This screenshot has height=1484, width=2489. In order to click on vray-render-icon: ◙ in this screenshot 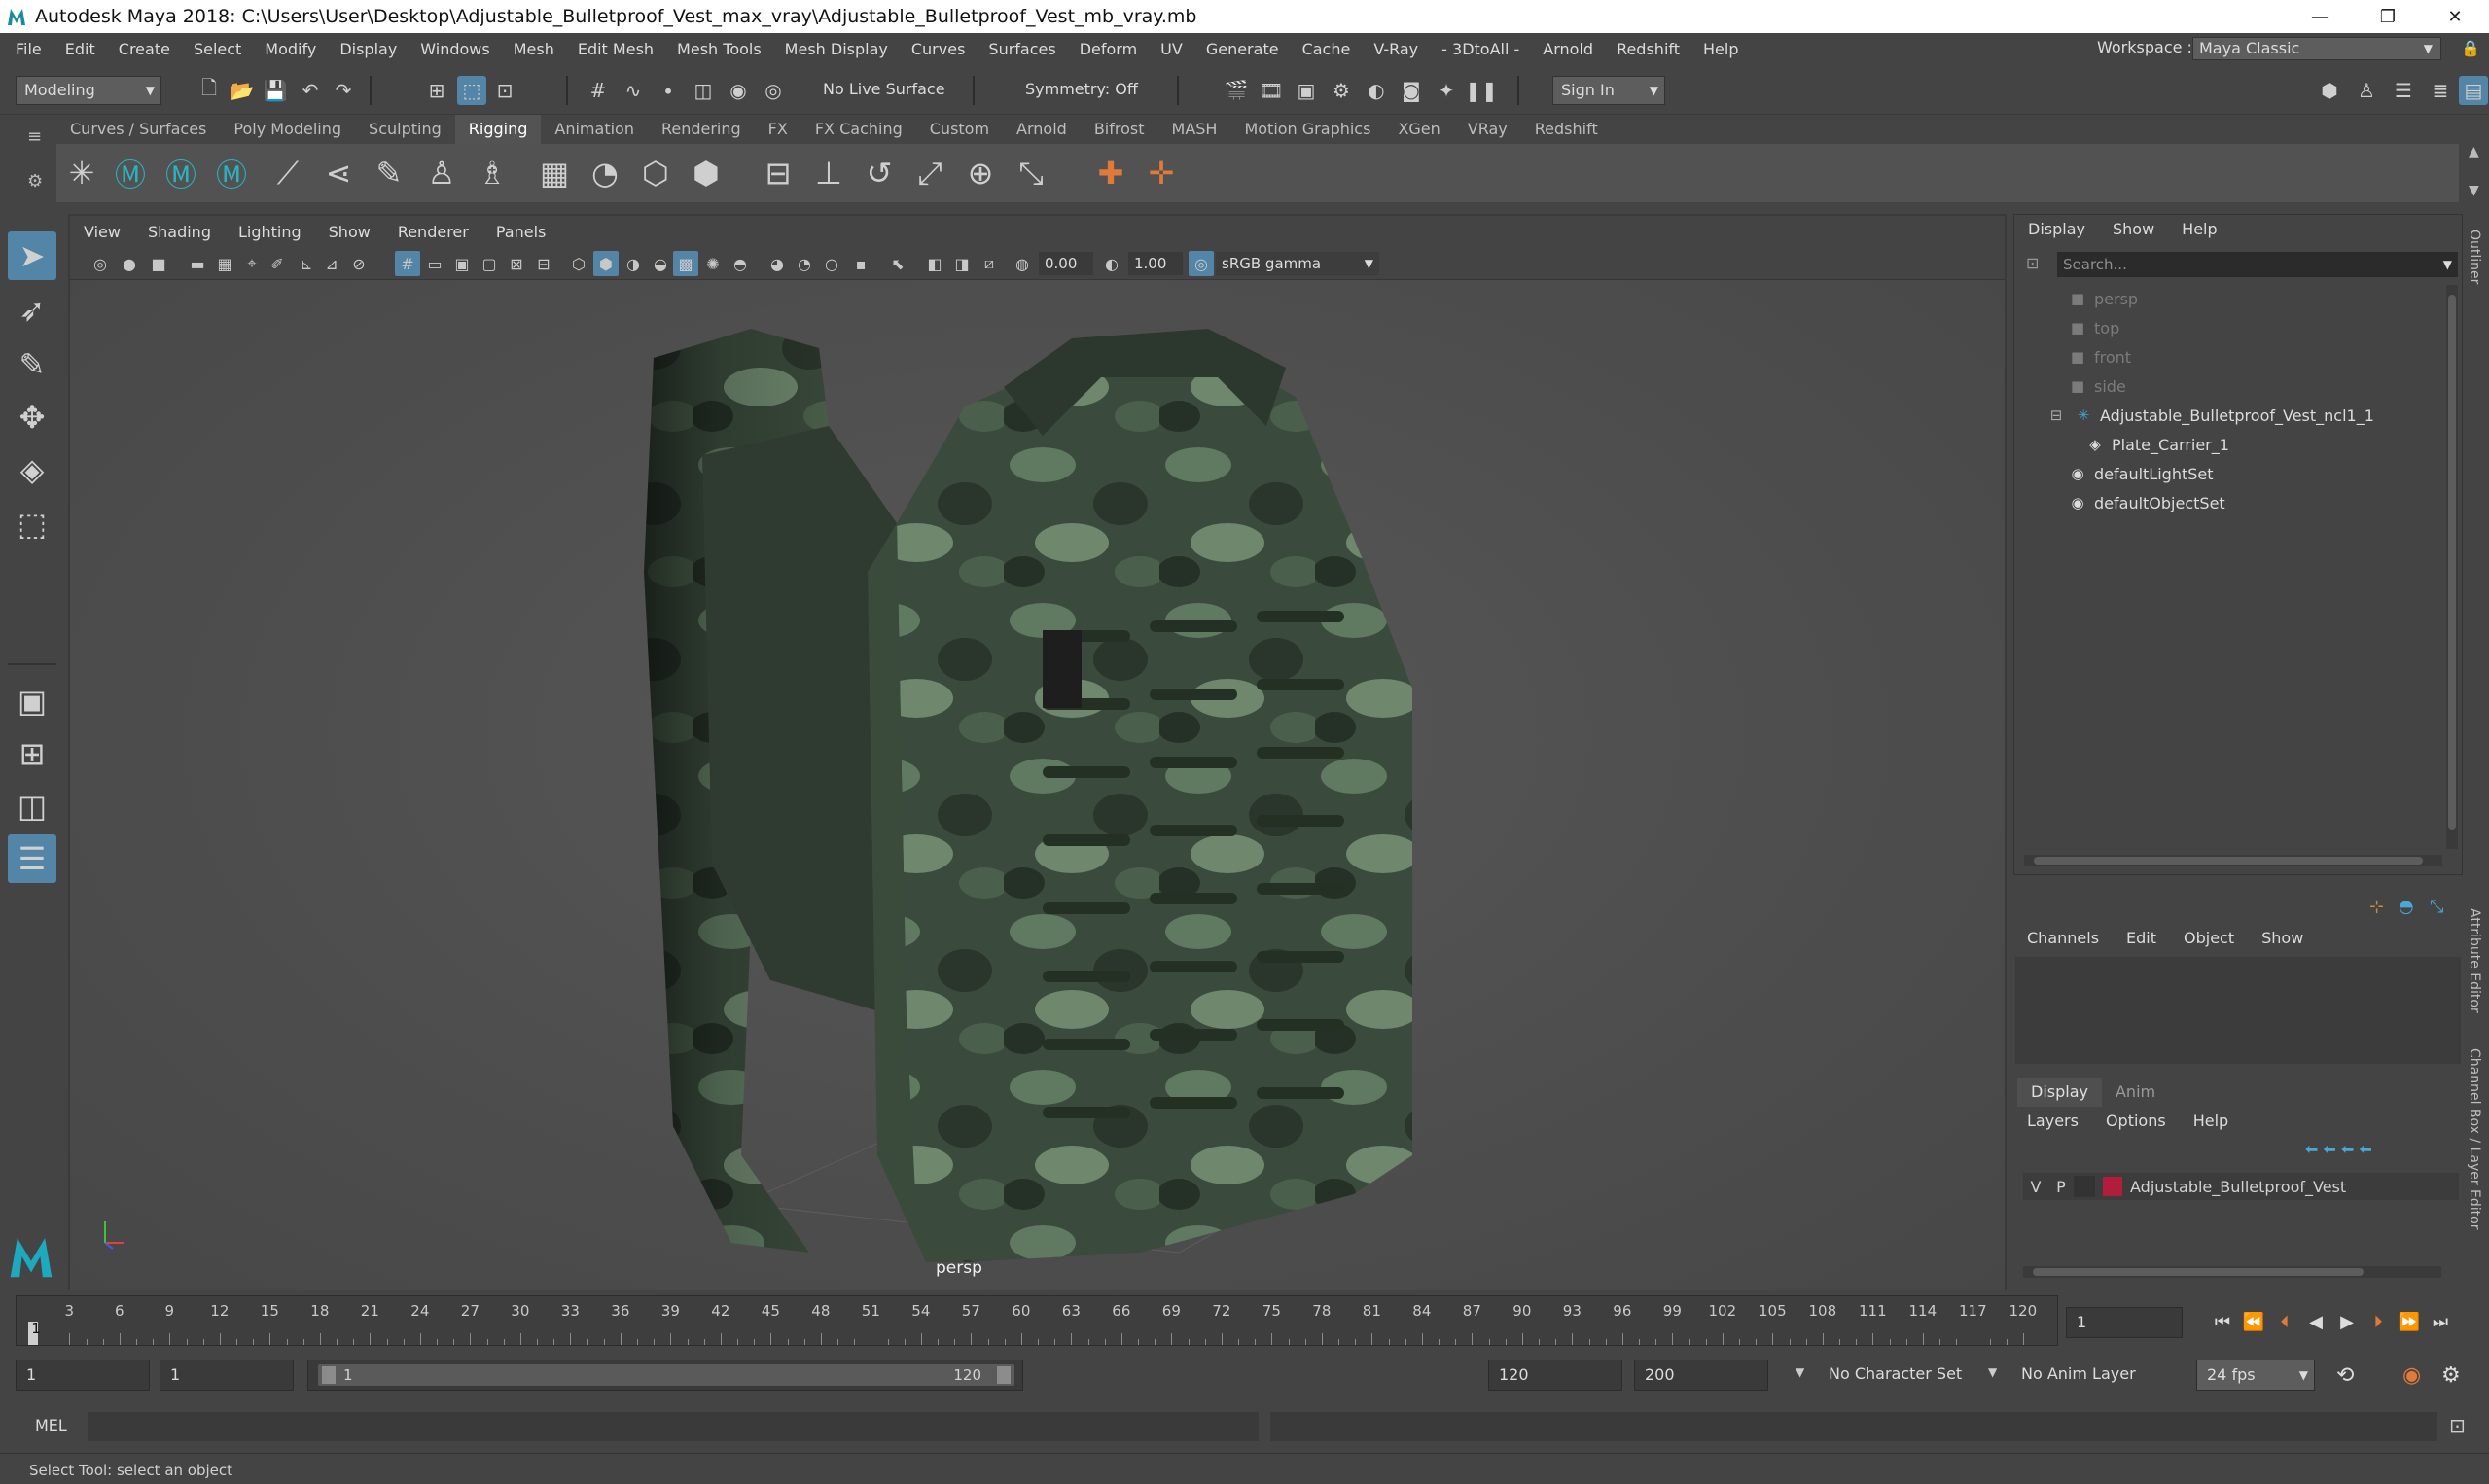, I will do `click(1411, 91)`.